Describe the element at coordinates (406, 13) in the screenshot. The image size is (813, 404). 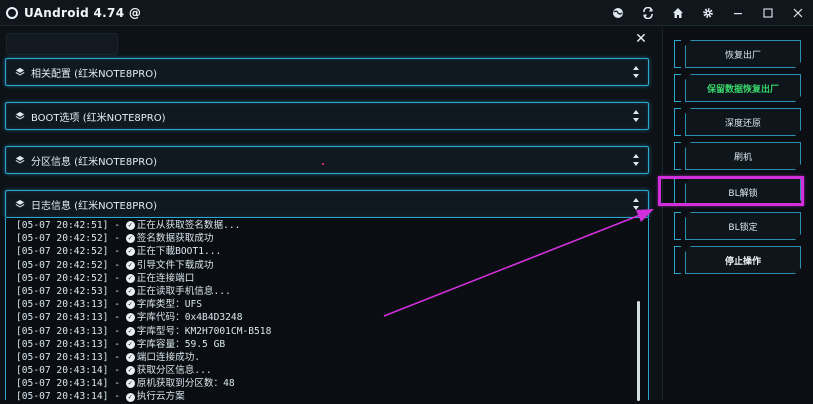
I see `title-bar: UAndroid 4.74 @` at that location.